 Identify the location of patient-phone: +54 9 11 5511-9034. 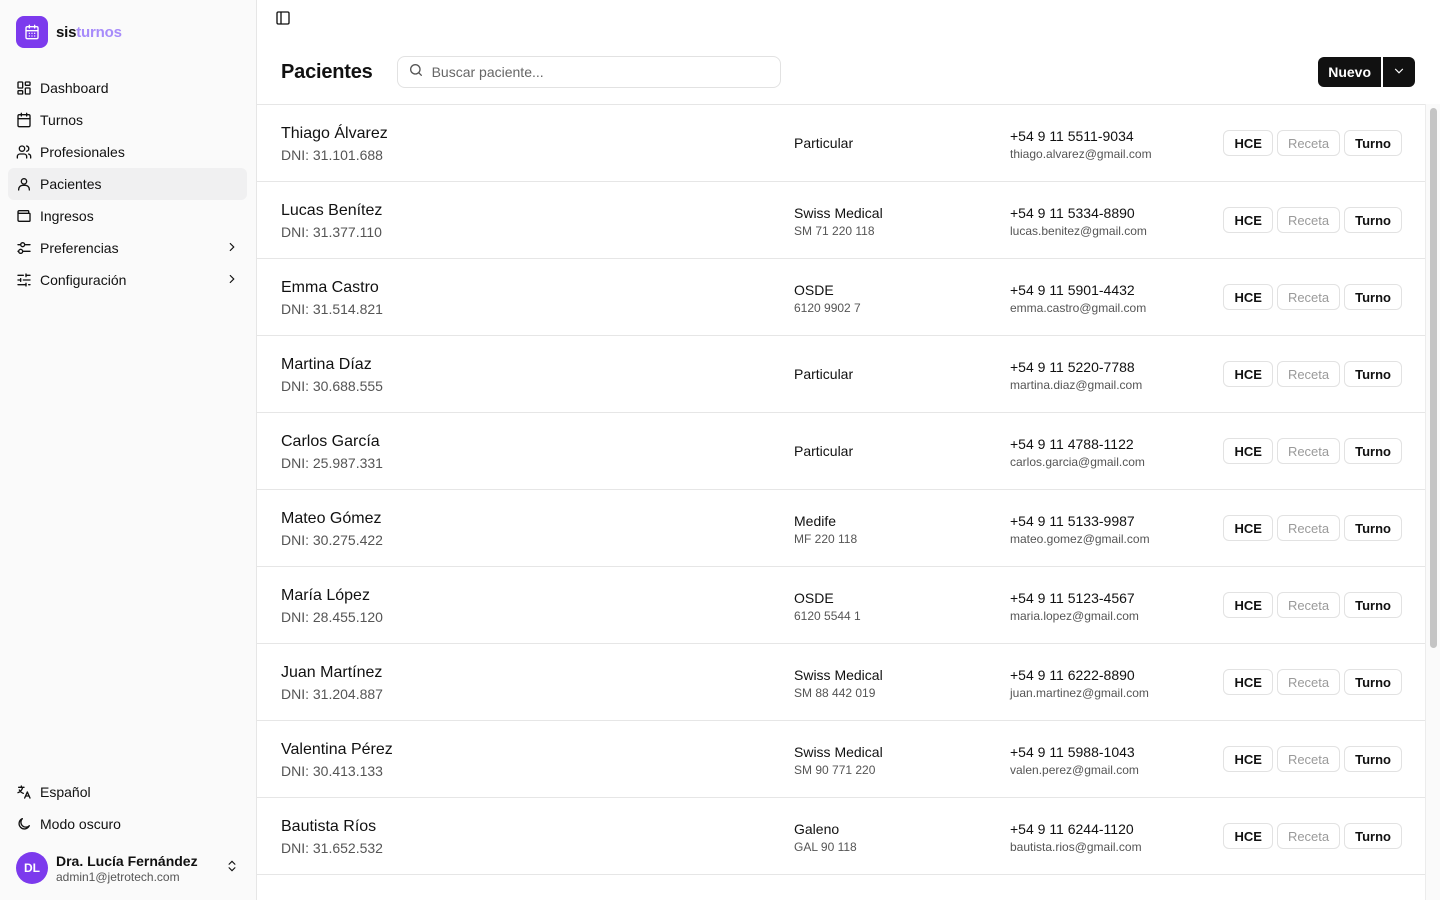
(1072, 136).